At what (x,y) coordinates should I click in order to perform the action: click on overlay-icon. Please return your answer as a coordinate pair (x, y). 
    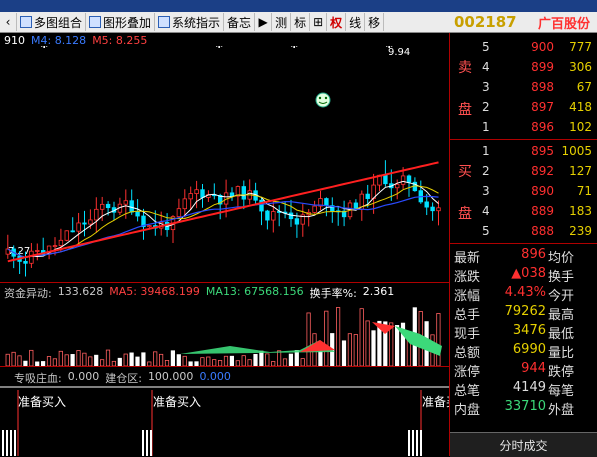
    Looking at the image, I should click on (95, 22).